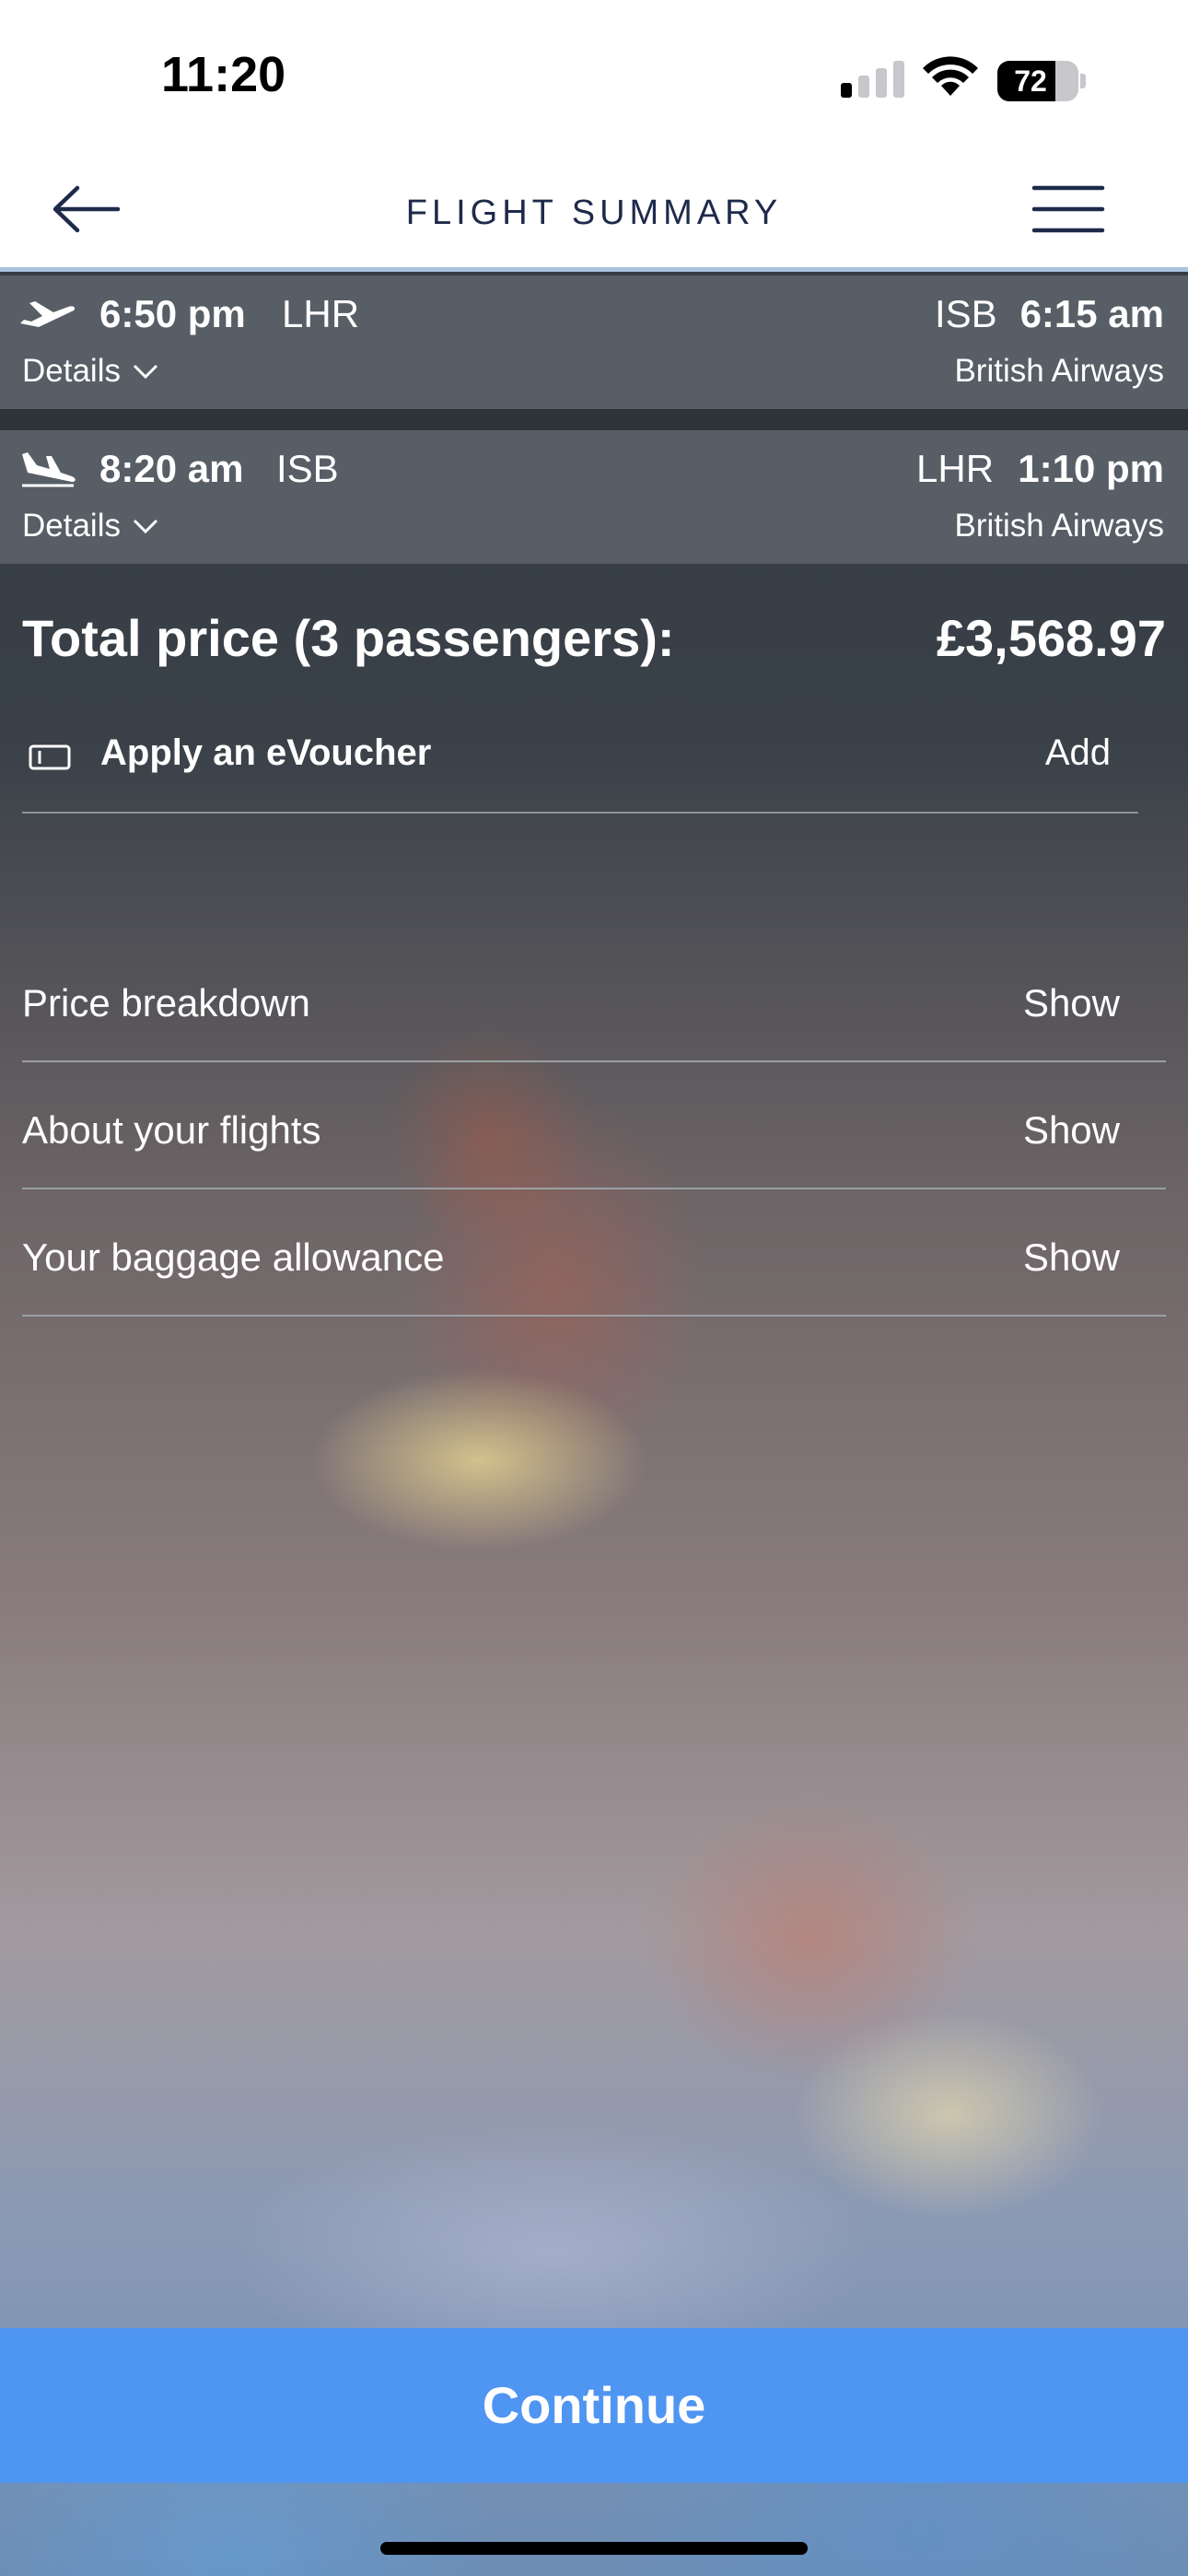 This screenshot has width=1188, height=2576. I want to click on total-price-value: £3,568.97, so click(1051, 638).